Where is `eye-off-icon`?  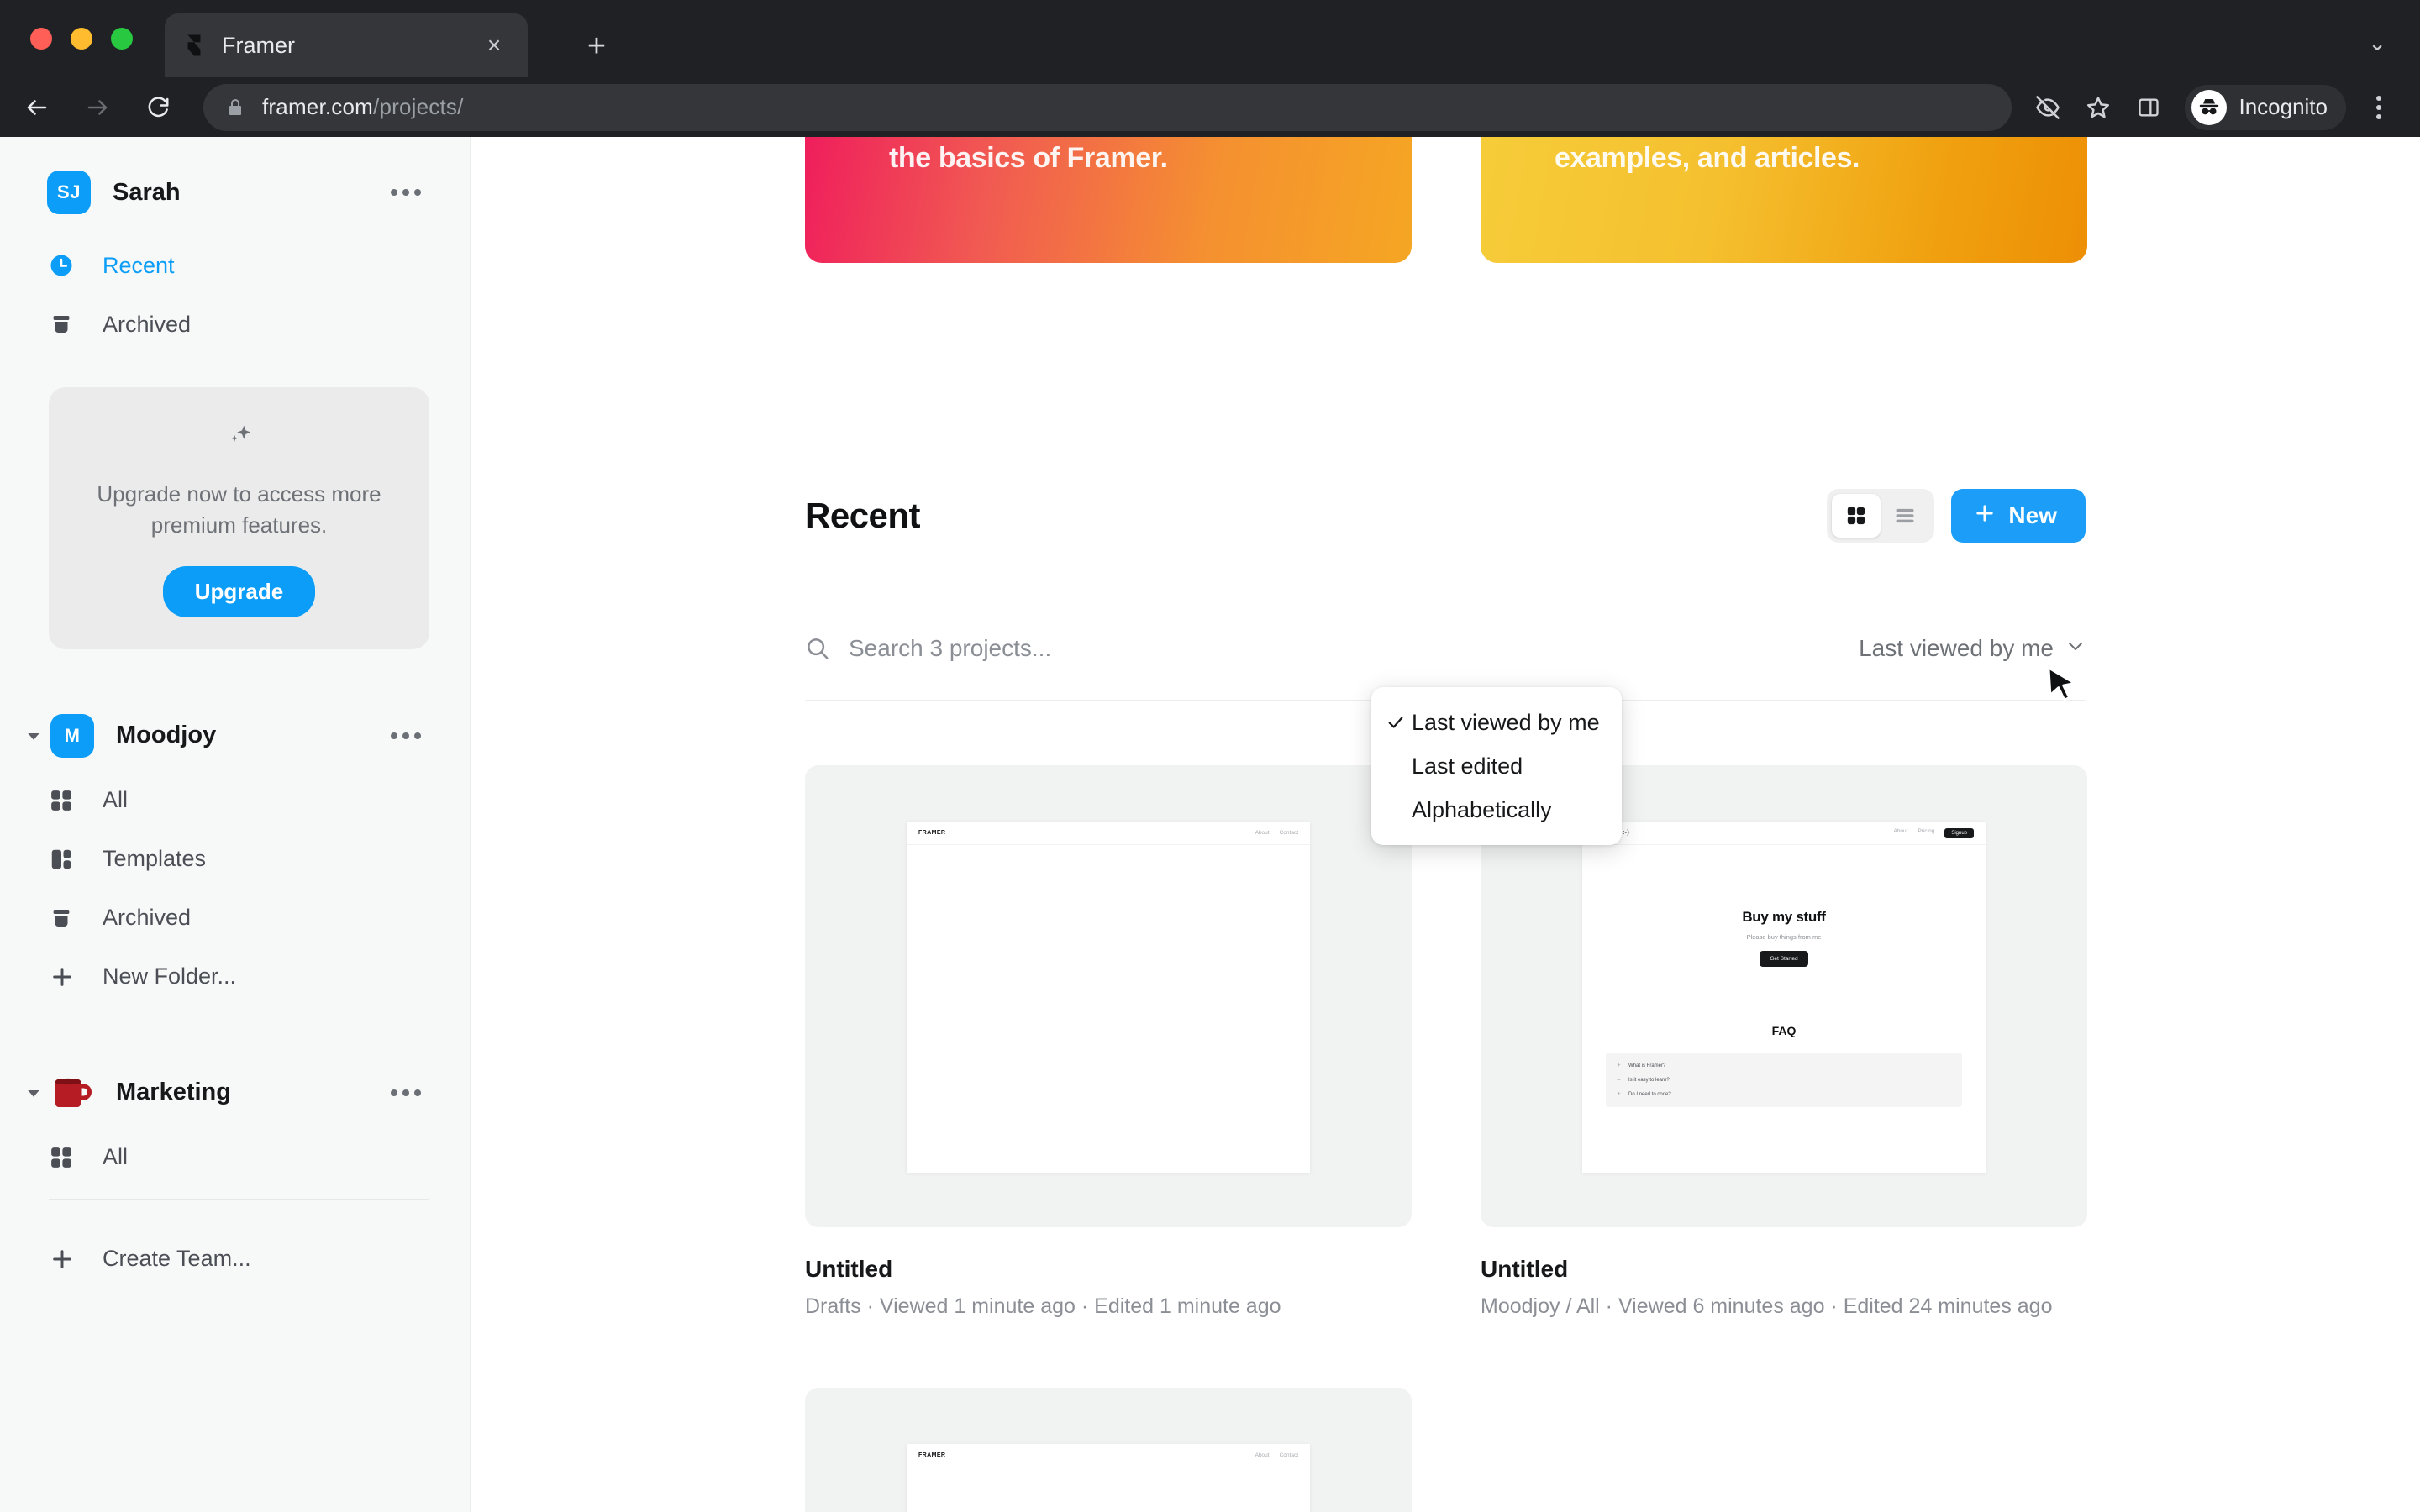 eye-off-icon is located at coordinates (2047, 107).